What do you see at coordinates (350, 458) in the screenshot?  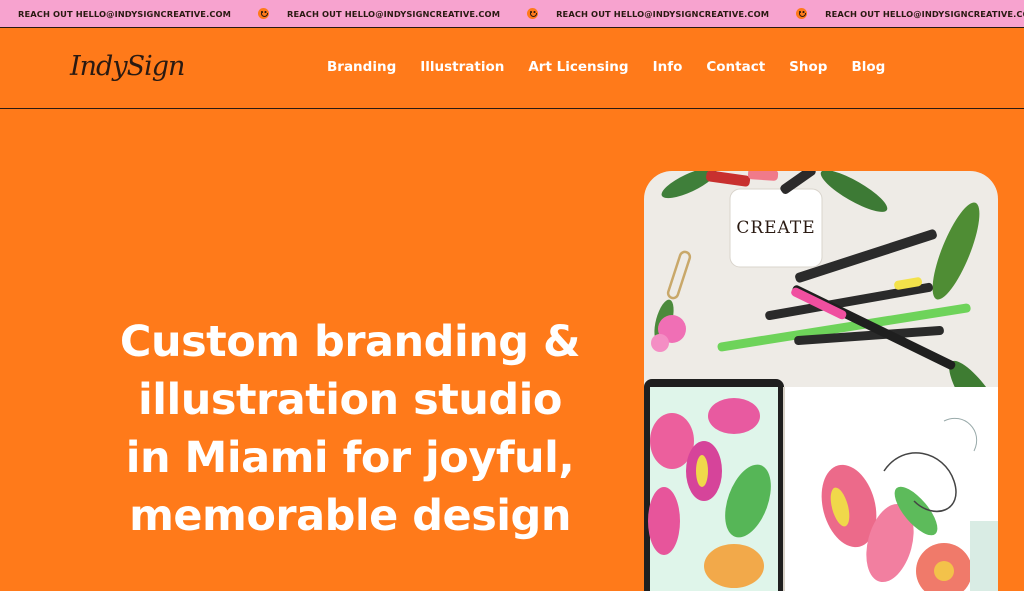 I see `headline-line: in Miami for joyful,` at bounding box center [350, 458].